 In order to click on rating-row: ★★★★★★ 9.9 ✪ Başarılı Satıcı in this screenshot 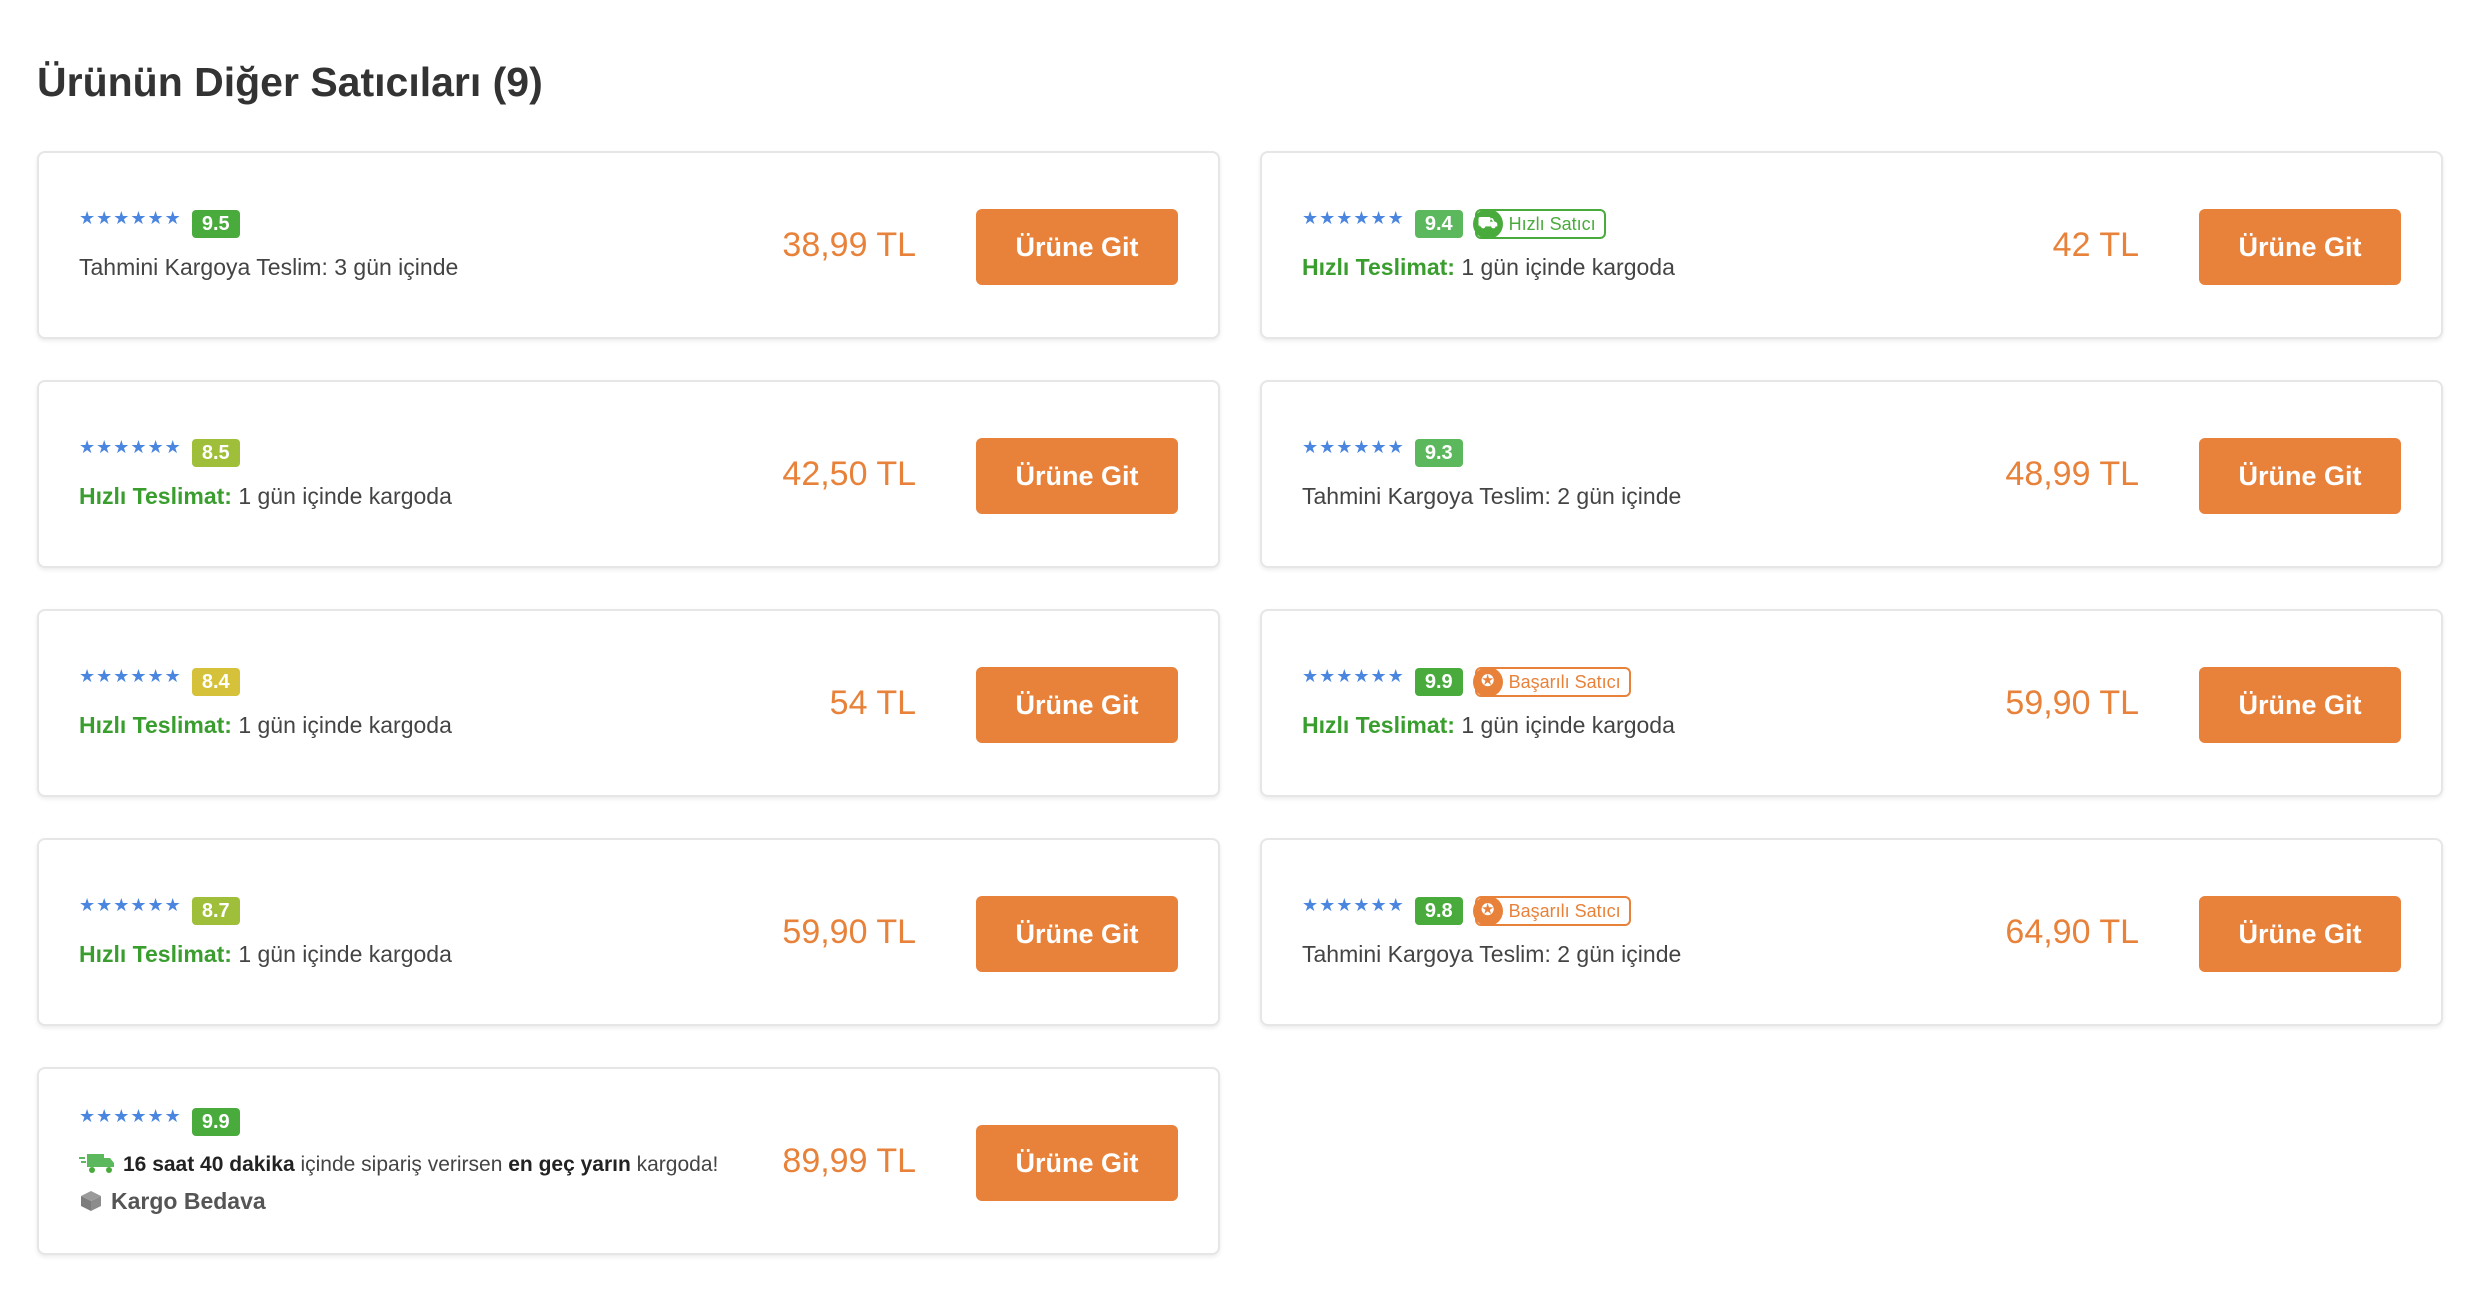, I will do `click(1706, 682)`.